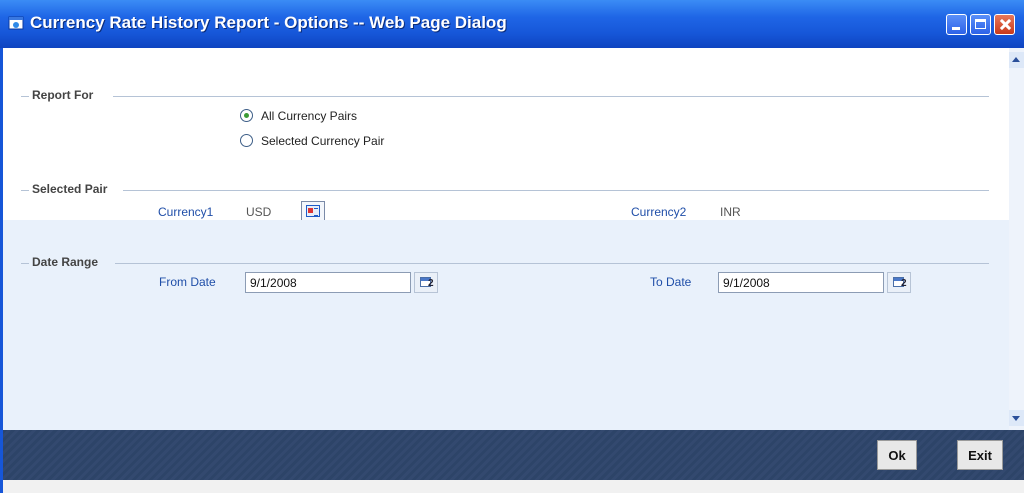  I want to click on scroll-up-button, so click(1016, 60).